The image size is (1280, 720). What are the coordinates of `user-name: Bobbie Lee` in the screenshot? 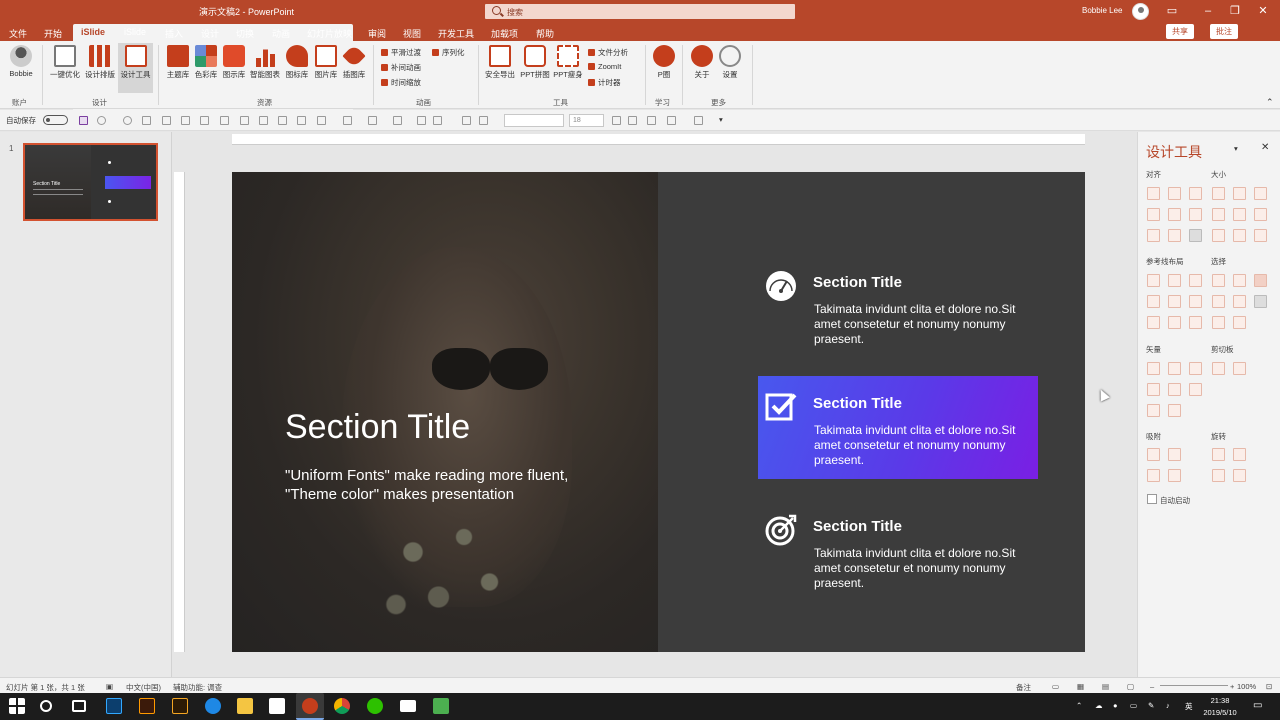 It's located at (1102, 10).